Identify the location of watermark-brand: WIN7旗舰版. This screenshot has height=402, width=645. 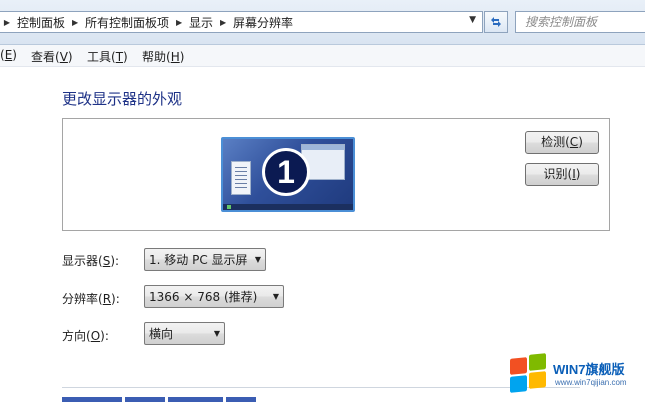
(589, 369).